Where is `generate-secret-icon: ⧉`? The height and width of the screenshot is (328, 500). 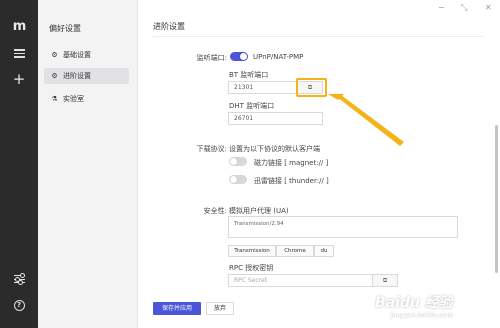
generate-secret-icon: ⧉ is located at coordinates (385, 280).